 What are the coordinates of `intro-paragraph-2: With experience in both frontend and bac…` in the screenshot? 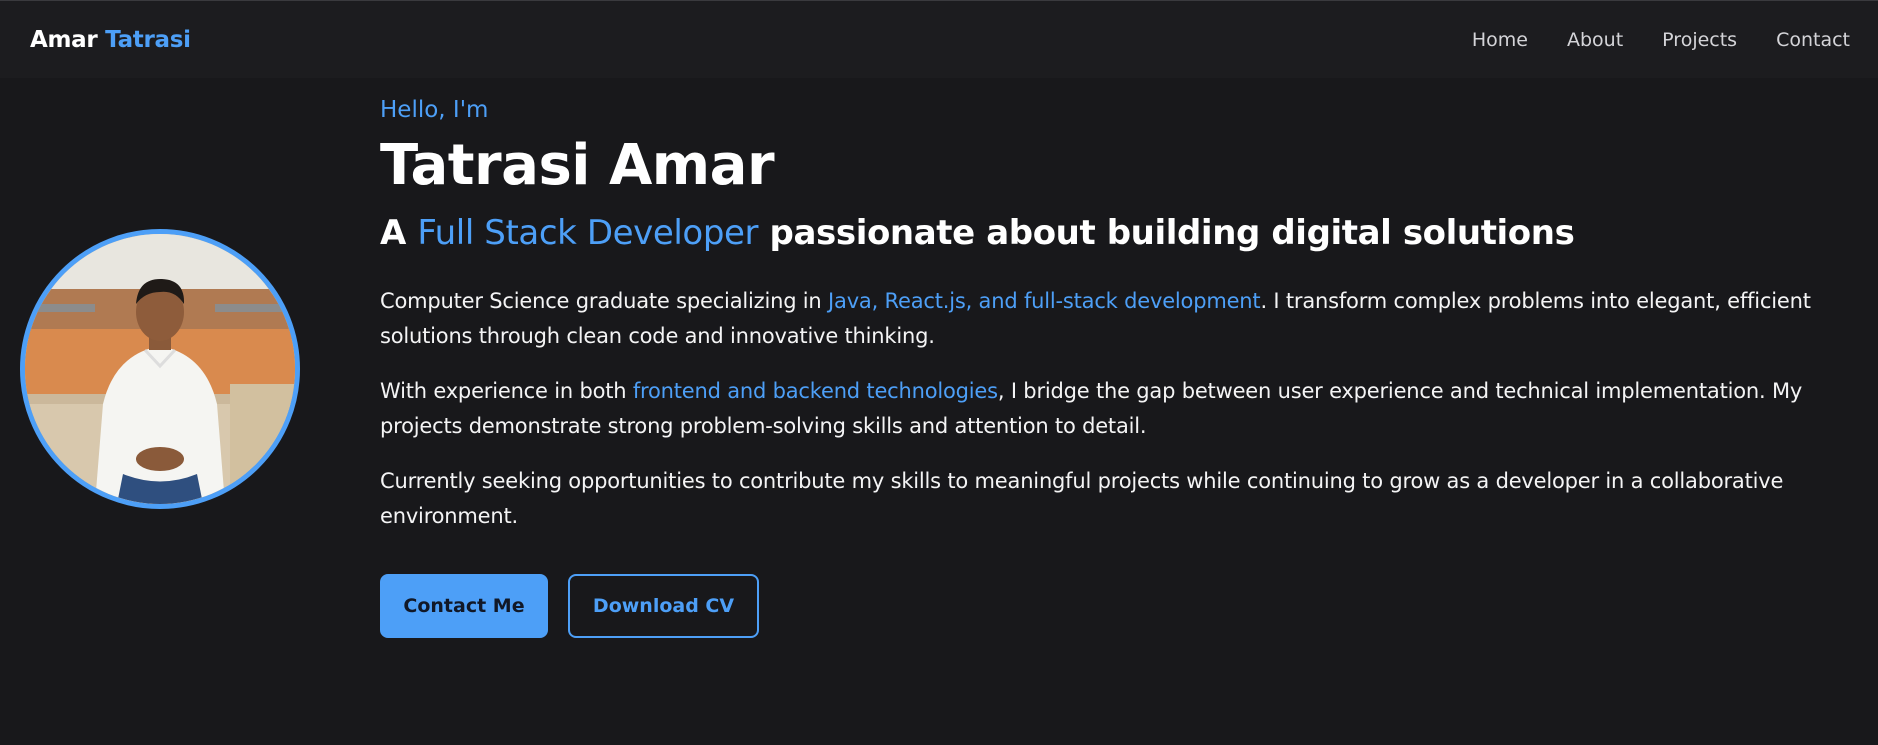 It's located at (1115, 409).